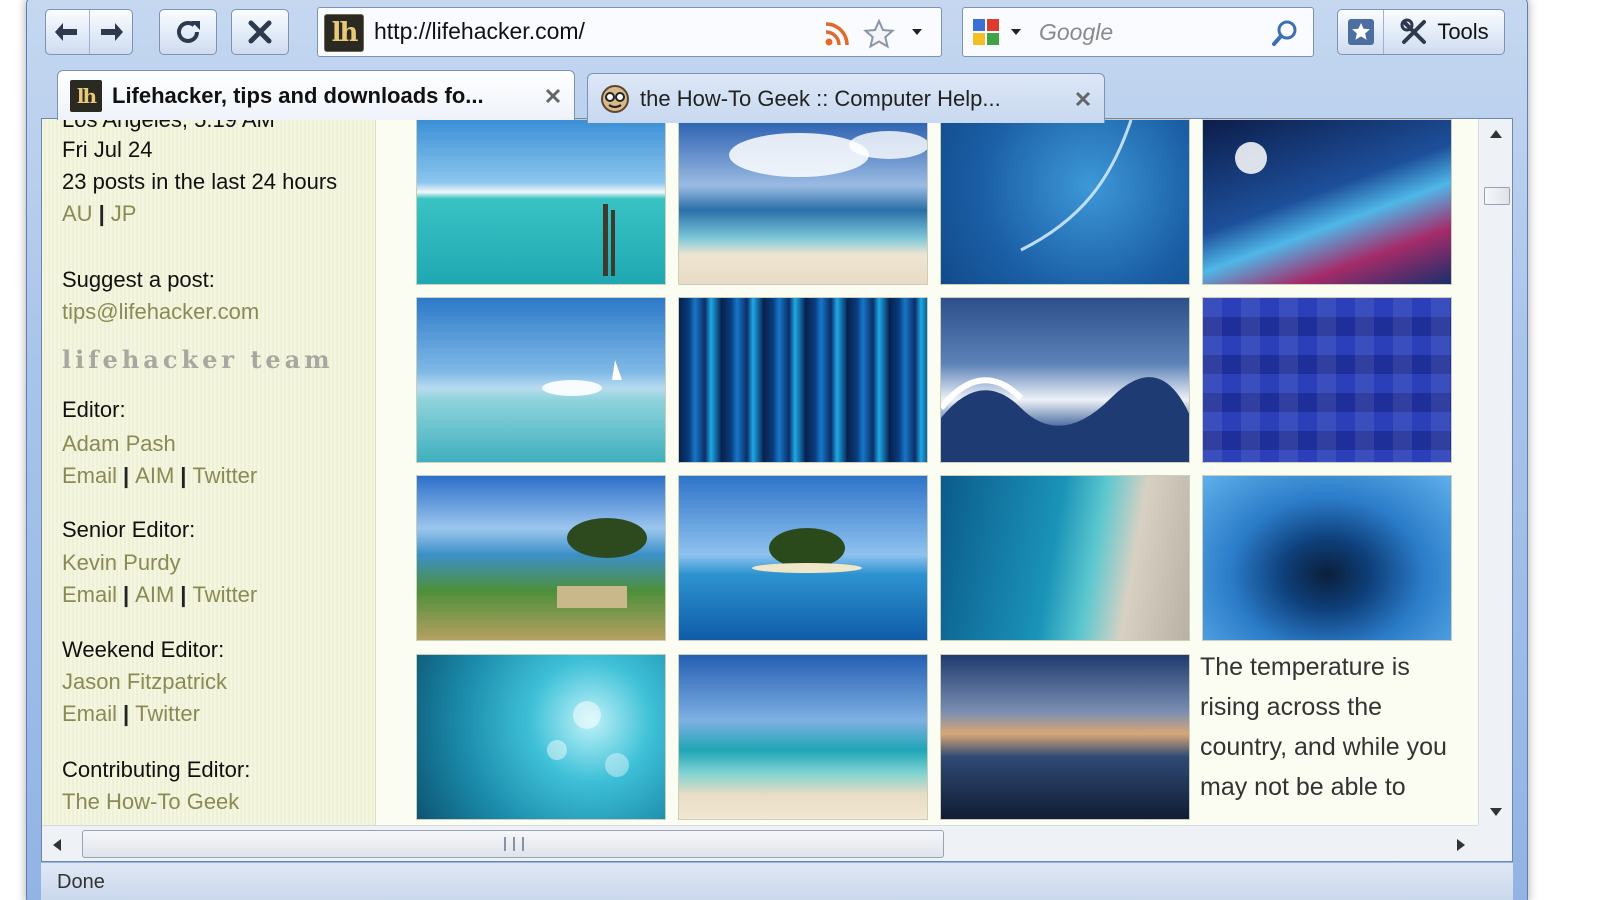  What do you see at coordinates (200, 181) in the screenshot?
I see `sidebar-post-count: 23 posts in the last 24 hours` at bounding box center [200, 181].